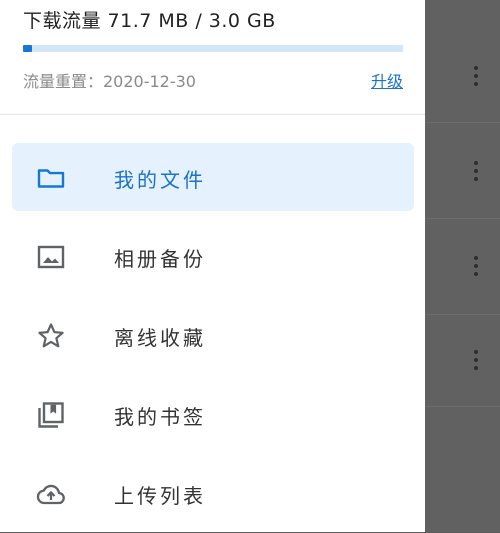 The height and width of the screenshot is (533, 500). I want to click on quota-progress-bar, so click(213, 48).